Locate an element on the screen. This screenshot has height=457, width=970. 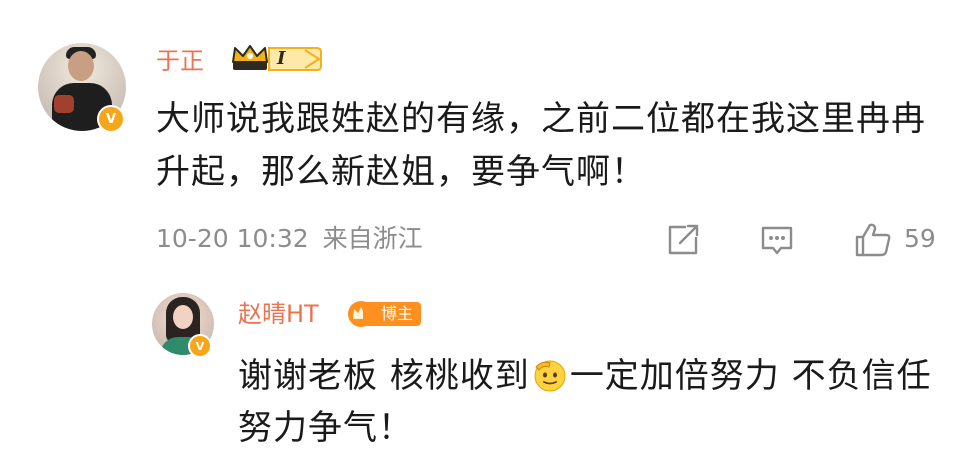
blogger-badge: 博主 is located at coordinates (384, 314).